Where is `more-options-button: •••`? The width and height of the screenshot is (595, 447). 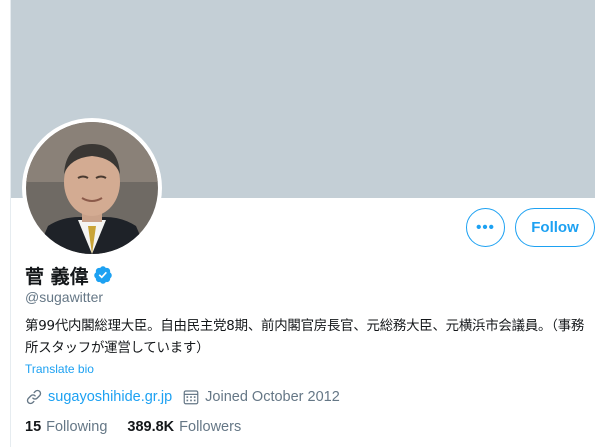
more-options-button: ••• is located at coordinates (485, 227).